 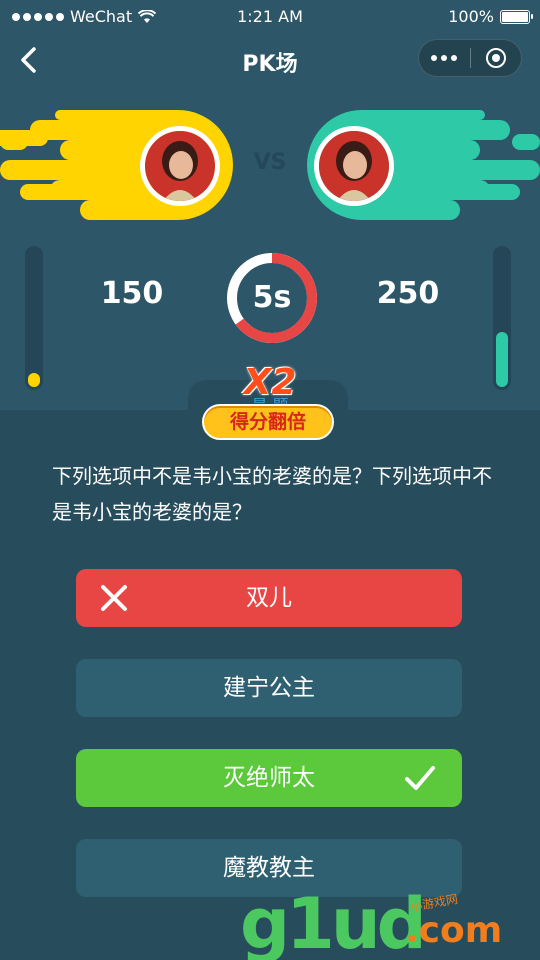 I want to click on bonus-multiplier: X2, so click(x=270, y=382).